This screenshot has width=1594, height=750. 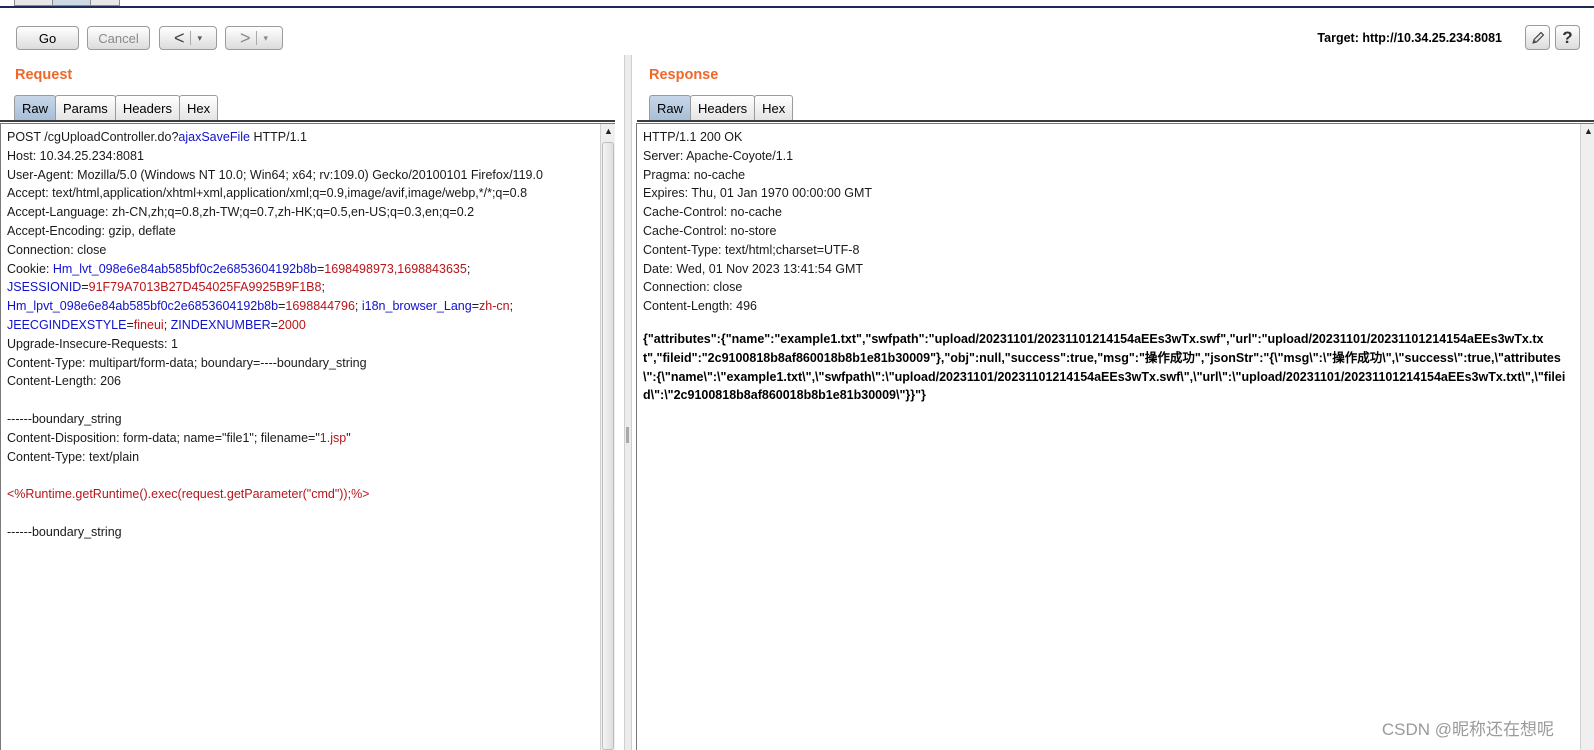 What do you see at coordinates (257, 38) in the screenshot?
I see `button-separator` at bounding box center [257, 38].